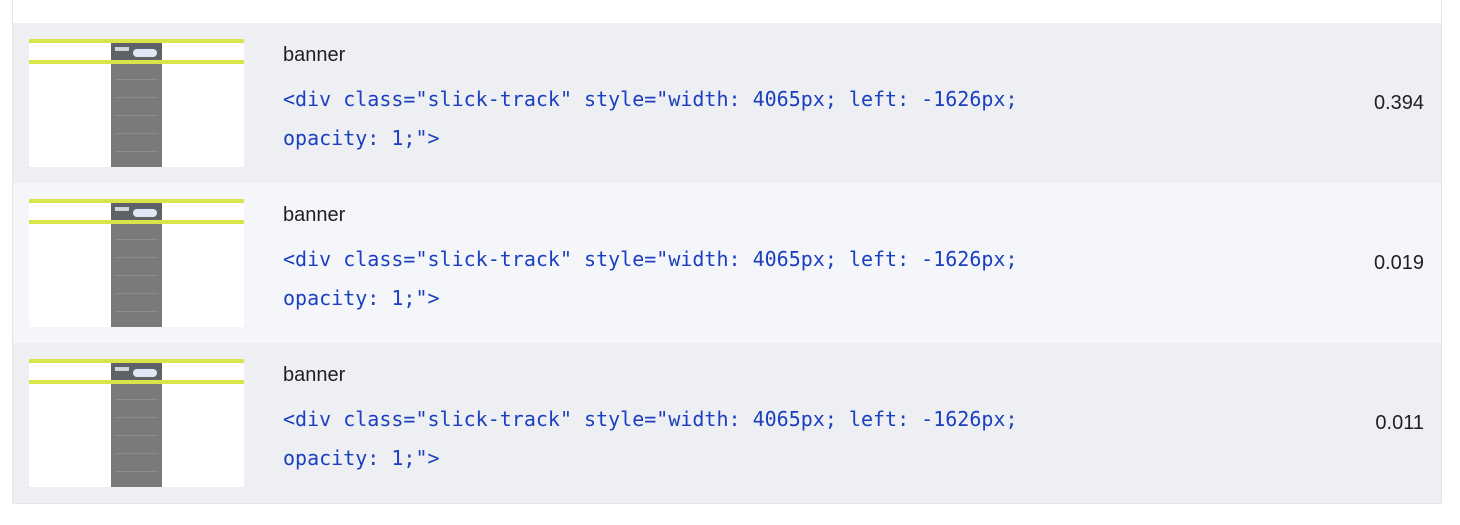  What do you see at coordinates (1398, 103) in the screenshot?
I see `cls-contribution-value: 0.394` at bounding box center [1398, 103].